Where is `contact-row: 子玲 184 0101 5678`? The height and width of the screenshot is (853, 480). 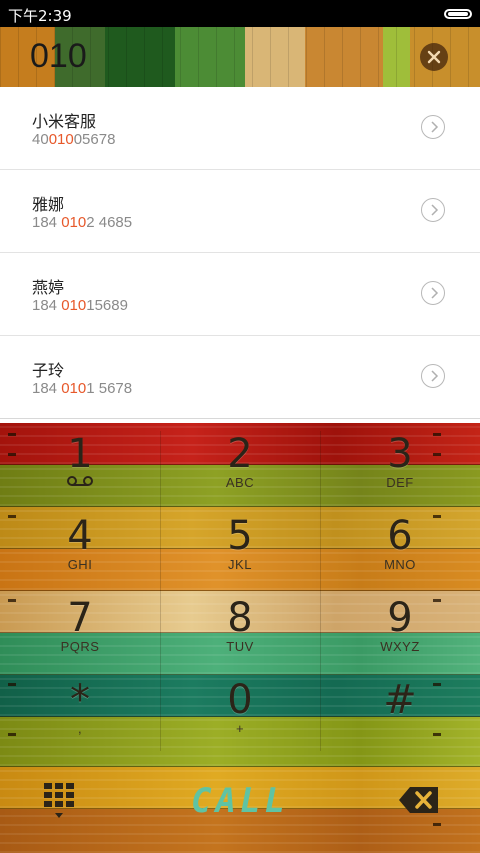
contact-row: 子玲 184 0101 5678 is located at coordinates (240, 377).